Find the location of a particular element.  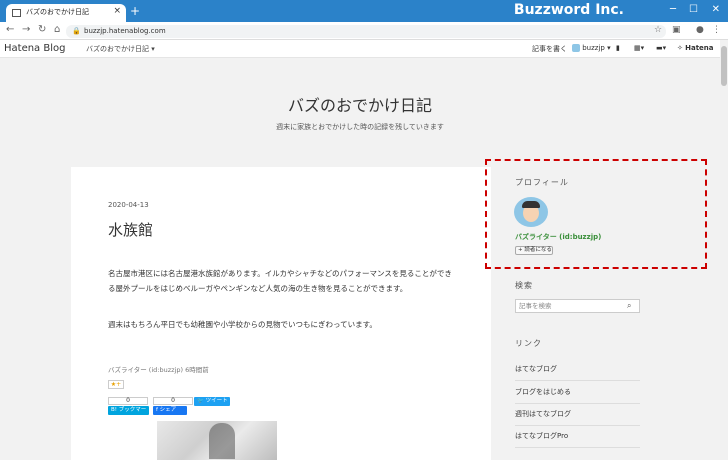

write-article-link: 記事を書く is located at coordinates (549, 49).